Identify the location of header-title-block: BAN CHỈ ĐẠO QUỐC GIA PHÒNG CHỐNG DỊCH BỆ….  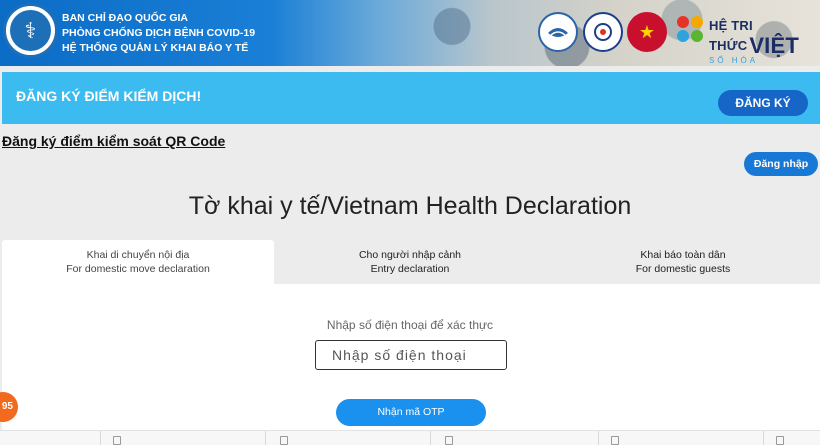
(158, 33).